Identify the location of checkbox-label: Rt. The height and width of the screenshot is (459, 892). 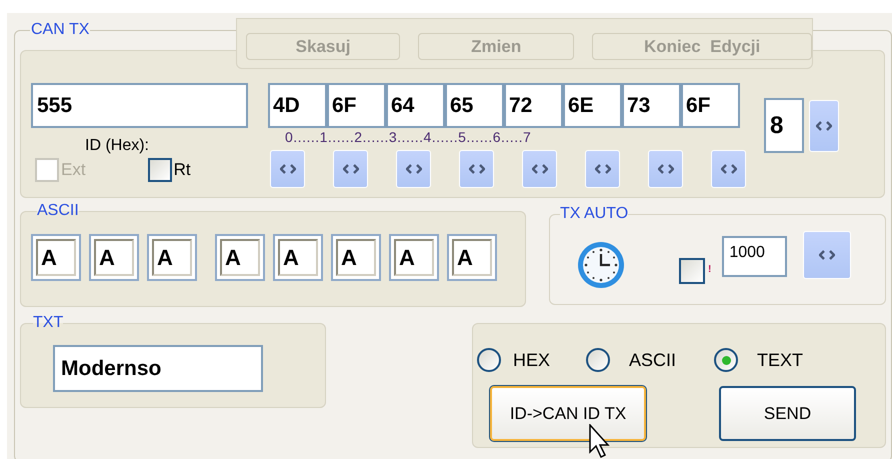
(182, 170).